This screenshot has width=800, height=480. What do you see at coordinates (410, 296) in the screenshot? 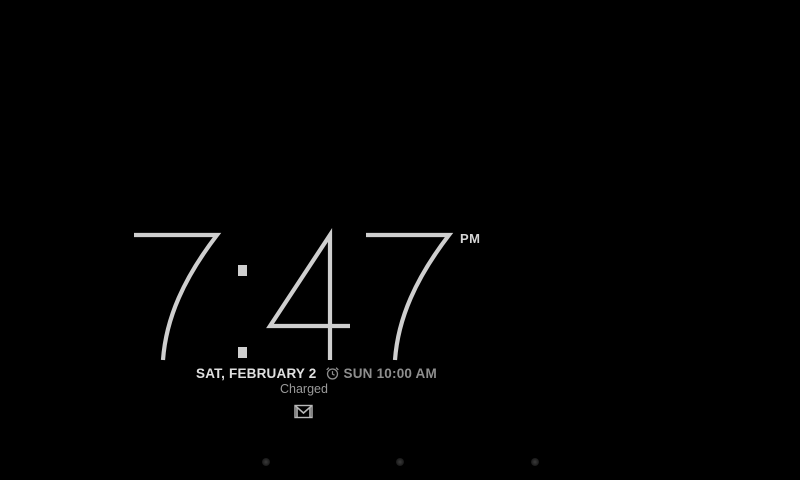
I see `digit-7-second` at bounding box center [410, 296].